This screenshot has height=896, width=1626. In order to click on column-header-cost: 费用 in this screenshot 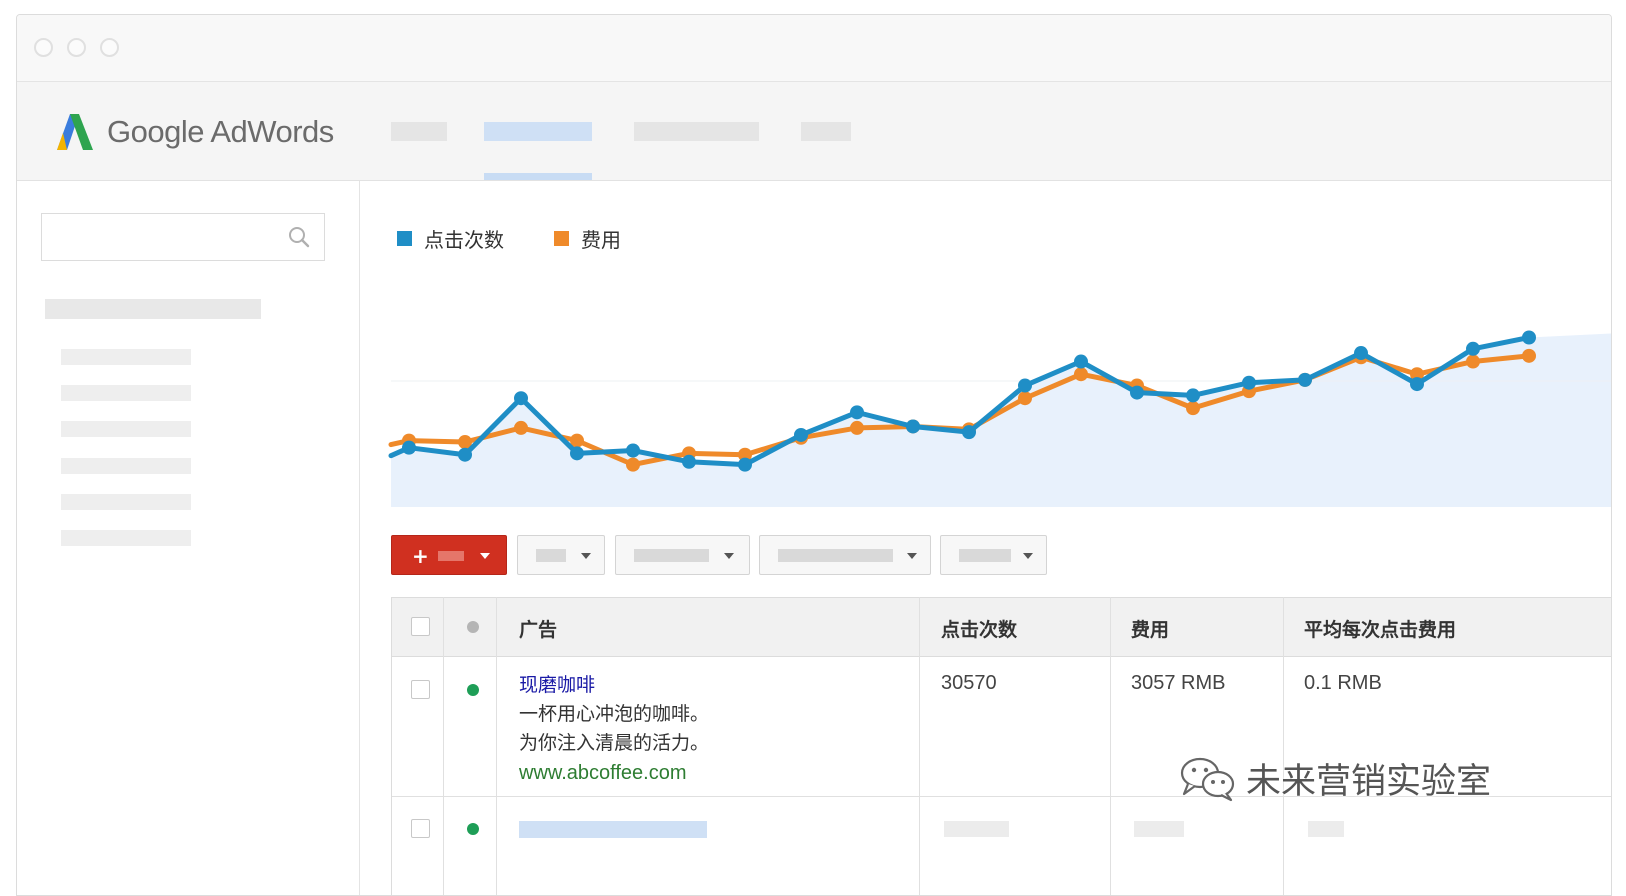, I will do `click(1150, 628)`.